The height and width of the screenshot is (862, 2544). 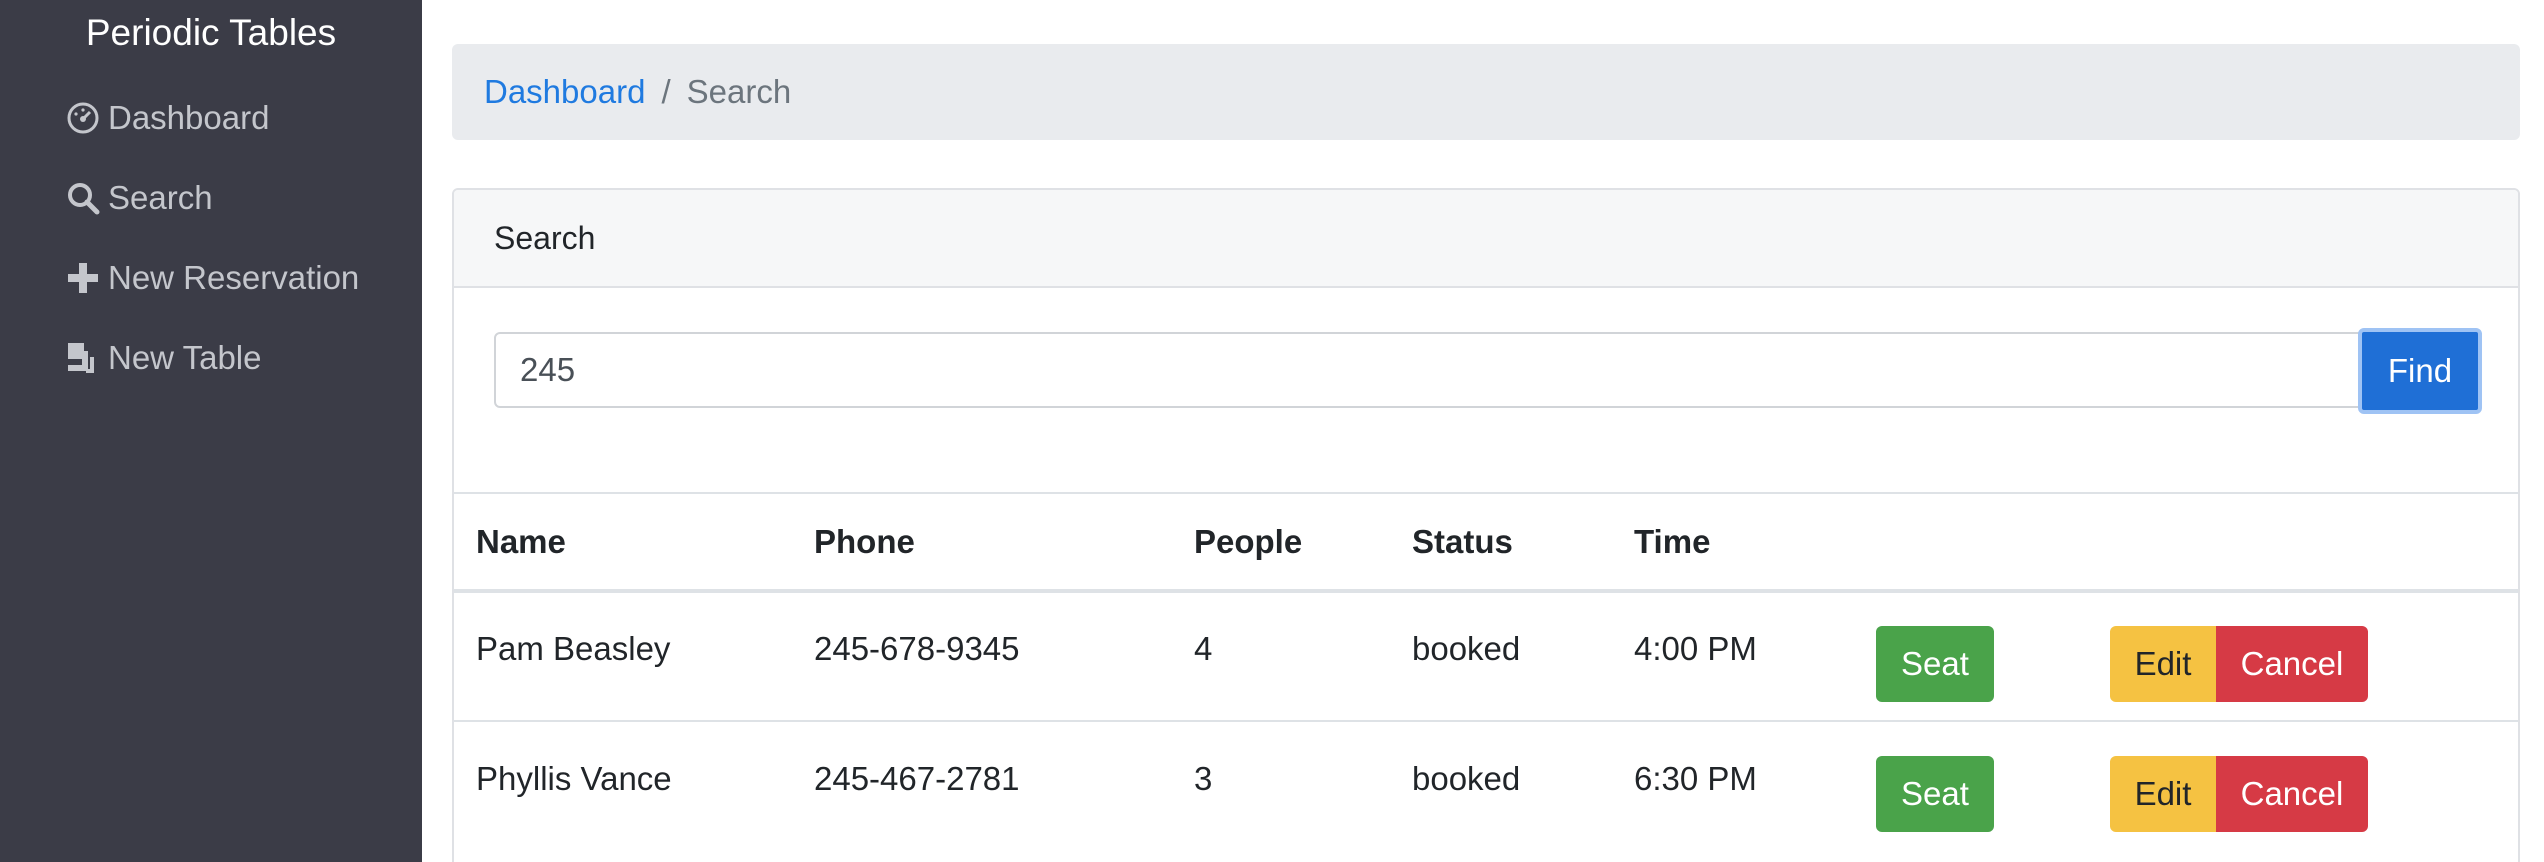 What do you see at coordinates (739, 91) in the screenshot?
I see `breadcrumb-current: Search` at bounding box center [739, 91].